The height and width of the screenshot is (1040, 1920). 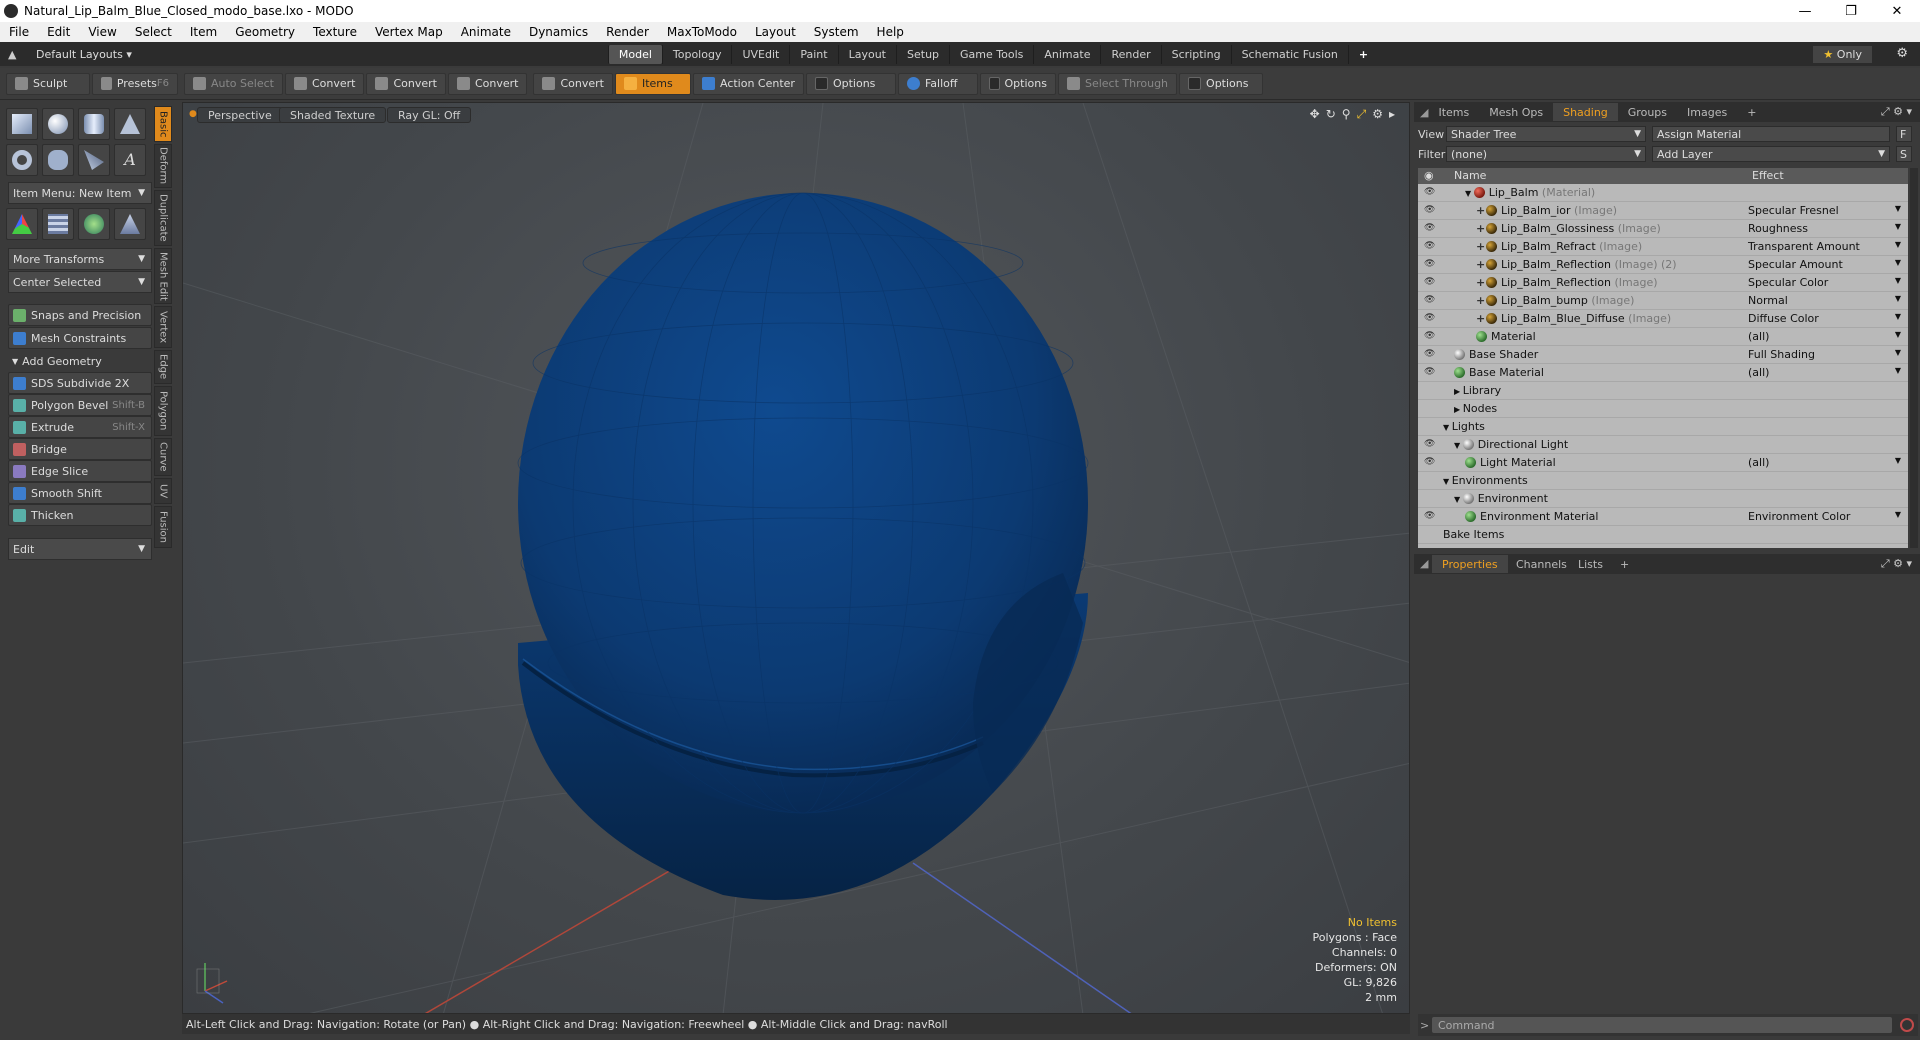 What do you see at coordinates (1805, 11) in the screenshot?
I see `minimize-icon: —` at bounding box center [1805, 11].